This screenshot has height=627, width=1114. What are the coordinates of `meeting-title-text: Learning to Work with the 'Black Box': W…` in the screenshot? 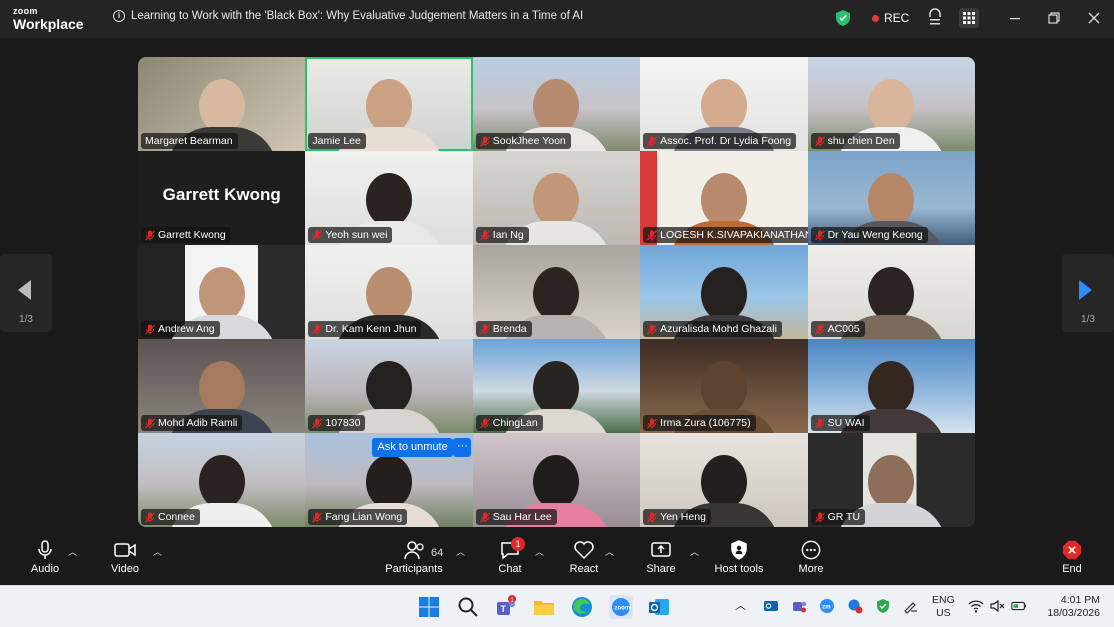 It's located at (357, 16).